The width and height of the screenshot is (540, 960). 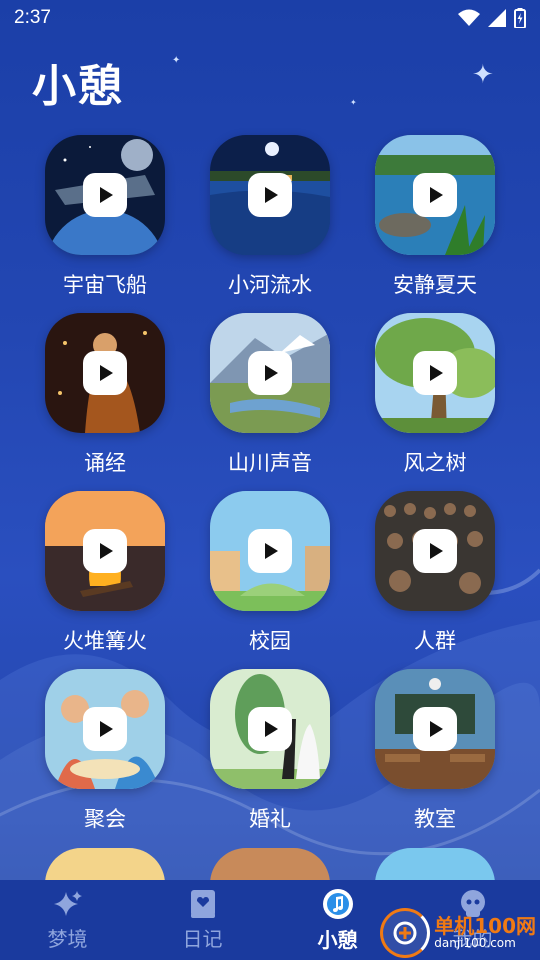 I want to click on relax-item-monk: 诵经, so click(x=105, y=395).